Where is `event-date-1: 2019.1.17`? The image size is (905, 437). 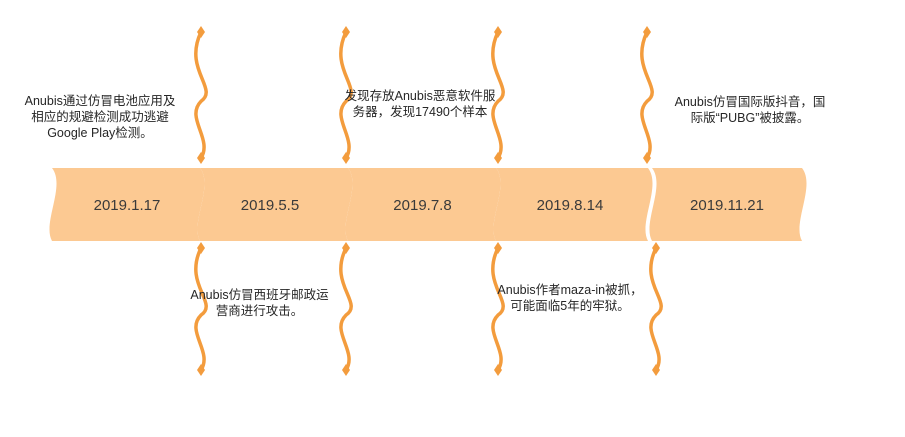
event-date-1: 2019.1.17 is located at coordinates (127, 205).